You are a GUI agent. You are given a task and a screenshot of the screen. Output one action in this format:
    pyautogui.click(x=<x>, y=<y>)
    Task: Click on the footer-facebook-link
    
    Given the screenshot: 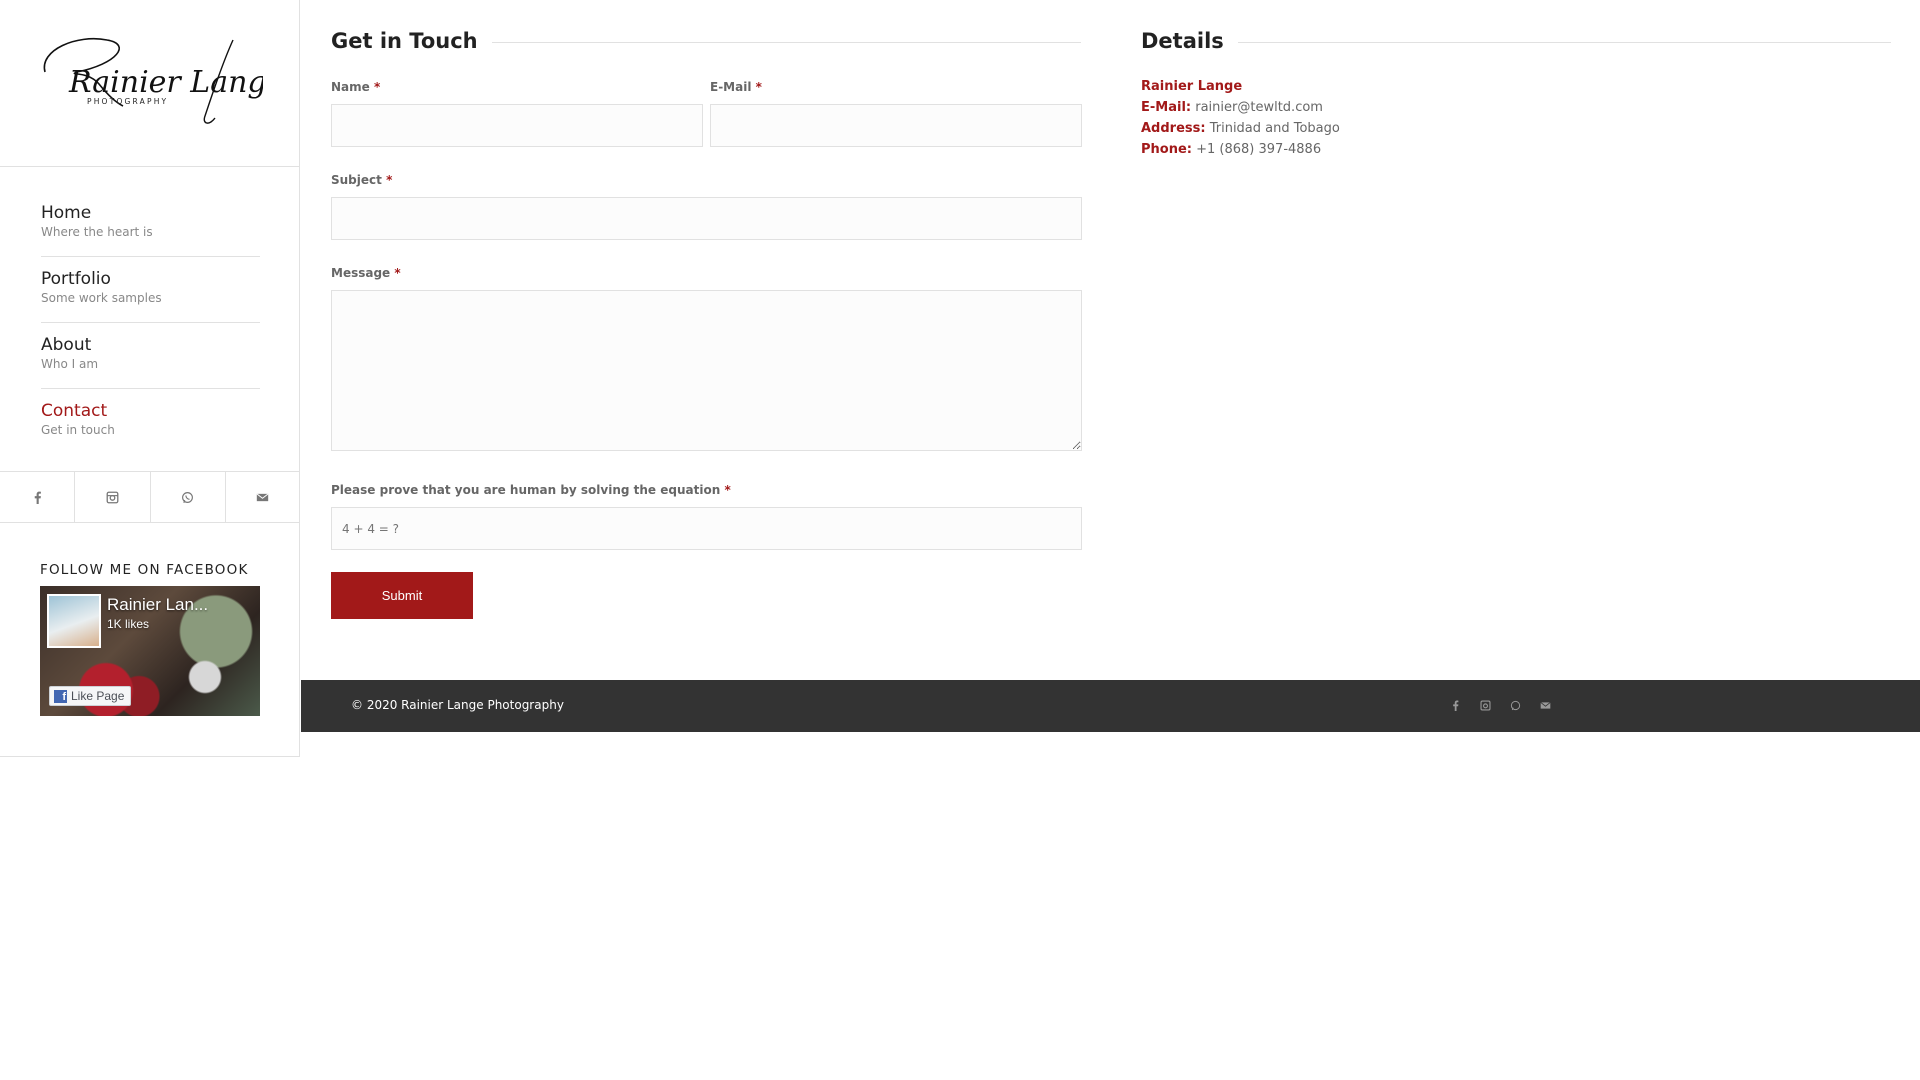 What is the action you would take?
    pyautogui.click(x=1455, y=705)
    